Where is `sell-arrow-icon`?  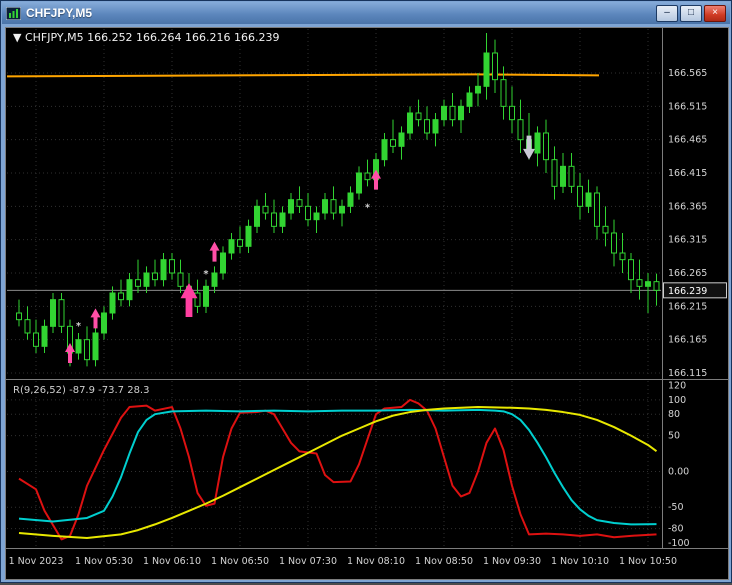 sell-arrow-icon is located at coordinates (529, 147).